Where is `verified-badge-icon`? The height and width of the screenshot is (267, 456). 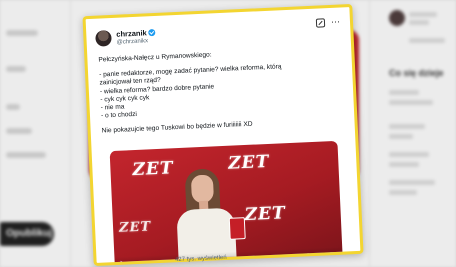 verified-badge-icon is located at coordinates (152, 32).